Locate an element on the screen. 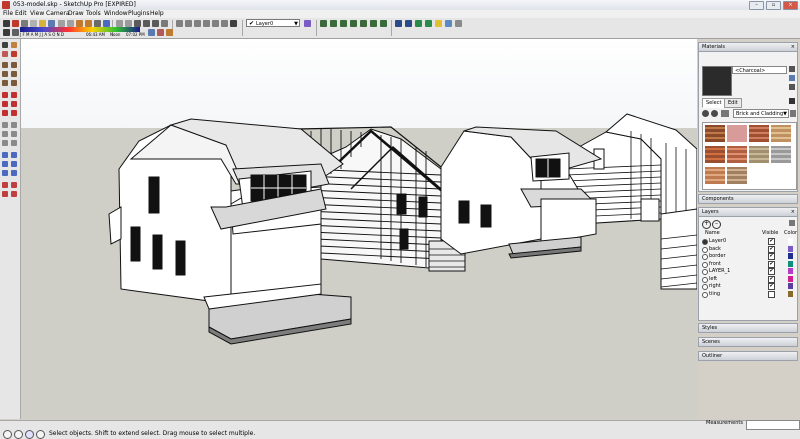 Image resolution: width=800 pixels, height=439 pixels. home-icon is located at coordinates (725, 113).